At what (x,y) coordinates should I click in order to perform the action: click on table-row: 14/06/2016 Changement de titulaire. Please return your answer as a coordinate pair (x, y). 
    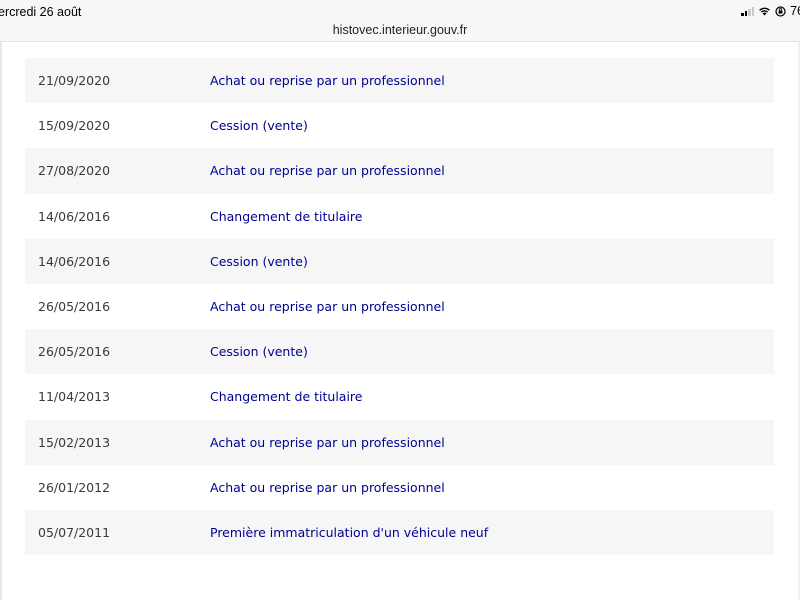
    Looking at the image, I should click on (399, 216).